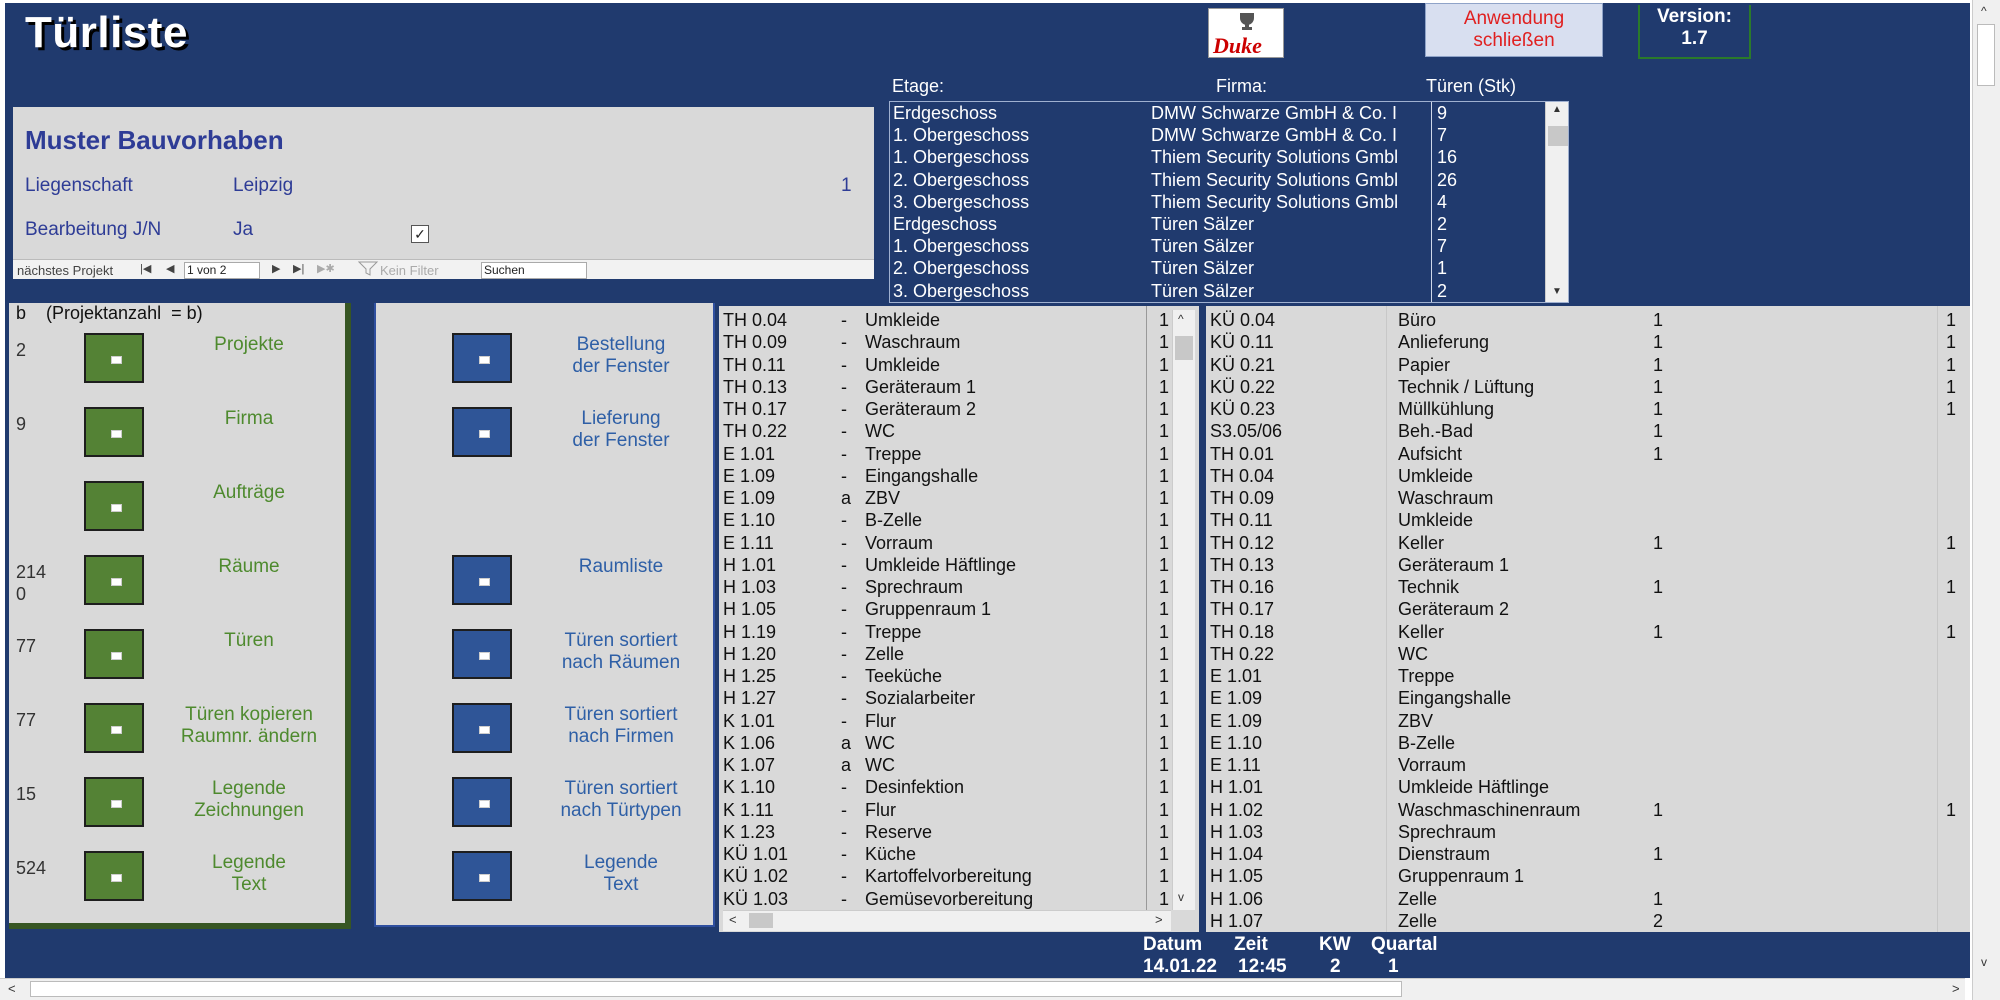 The image size is (2000, 1000). Describe the element at coordinates (1590, 722) in the screenshot. I see `table-row: E 1.09 ZBV` at that location.